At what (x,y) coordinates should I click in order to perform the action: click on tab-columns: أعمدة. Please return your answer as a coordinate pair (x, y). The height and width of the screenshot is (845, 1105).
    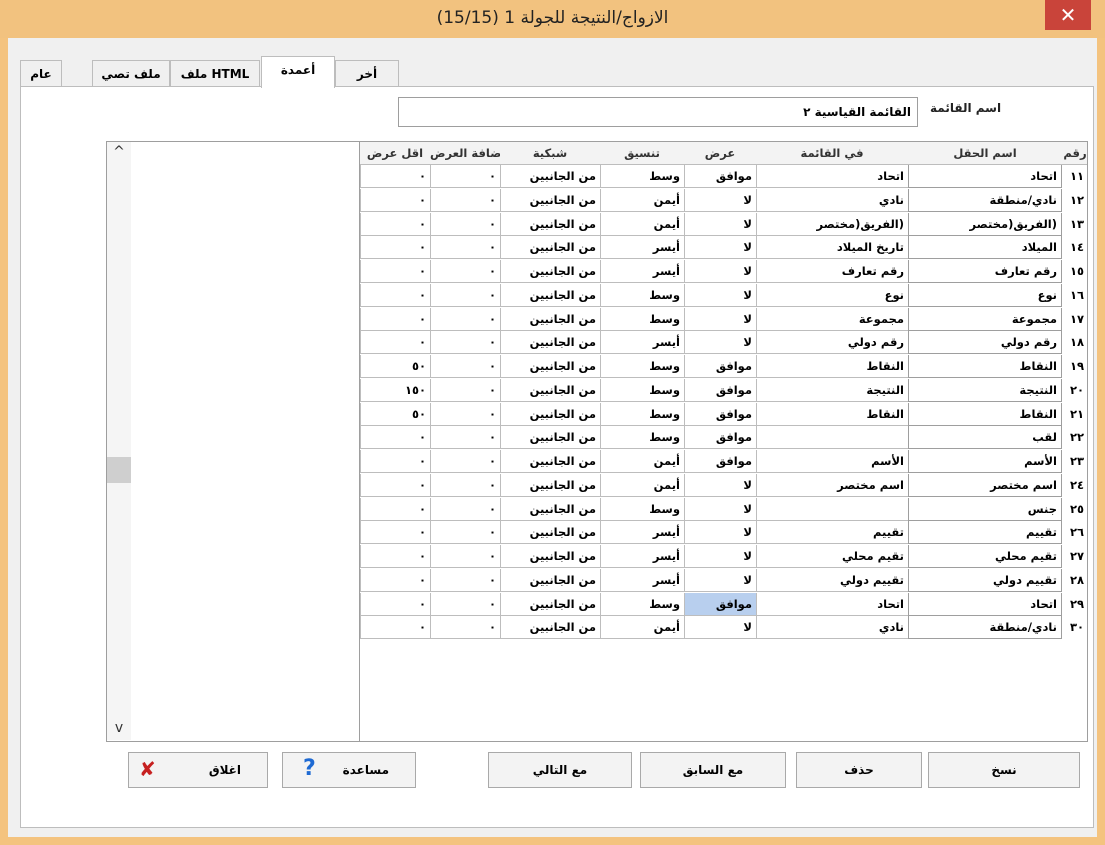
    Looking at the image, I should click on (298, 72).